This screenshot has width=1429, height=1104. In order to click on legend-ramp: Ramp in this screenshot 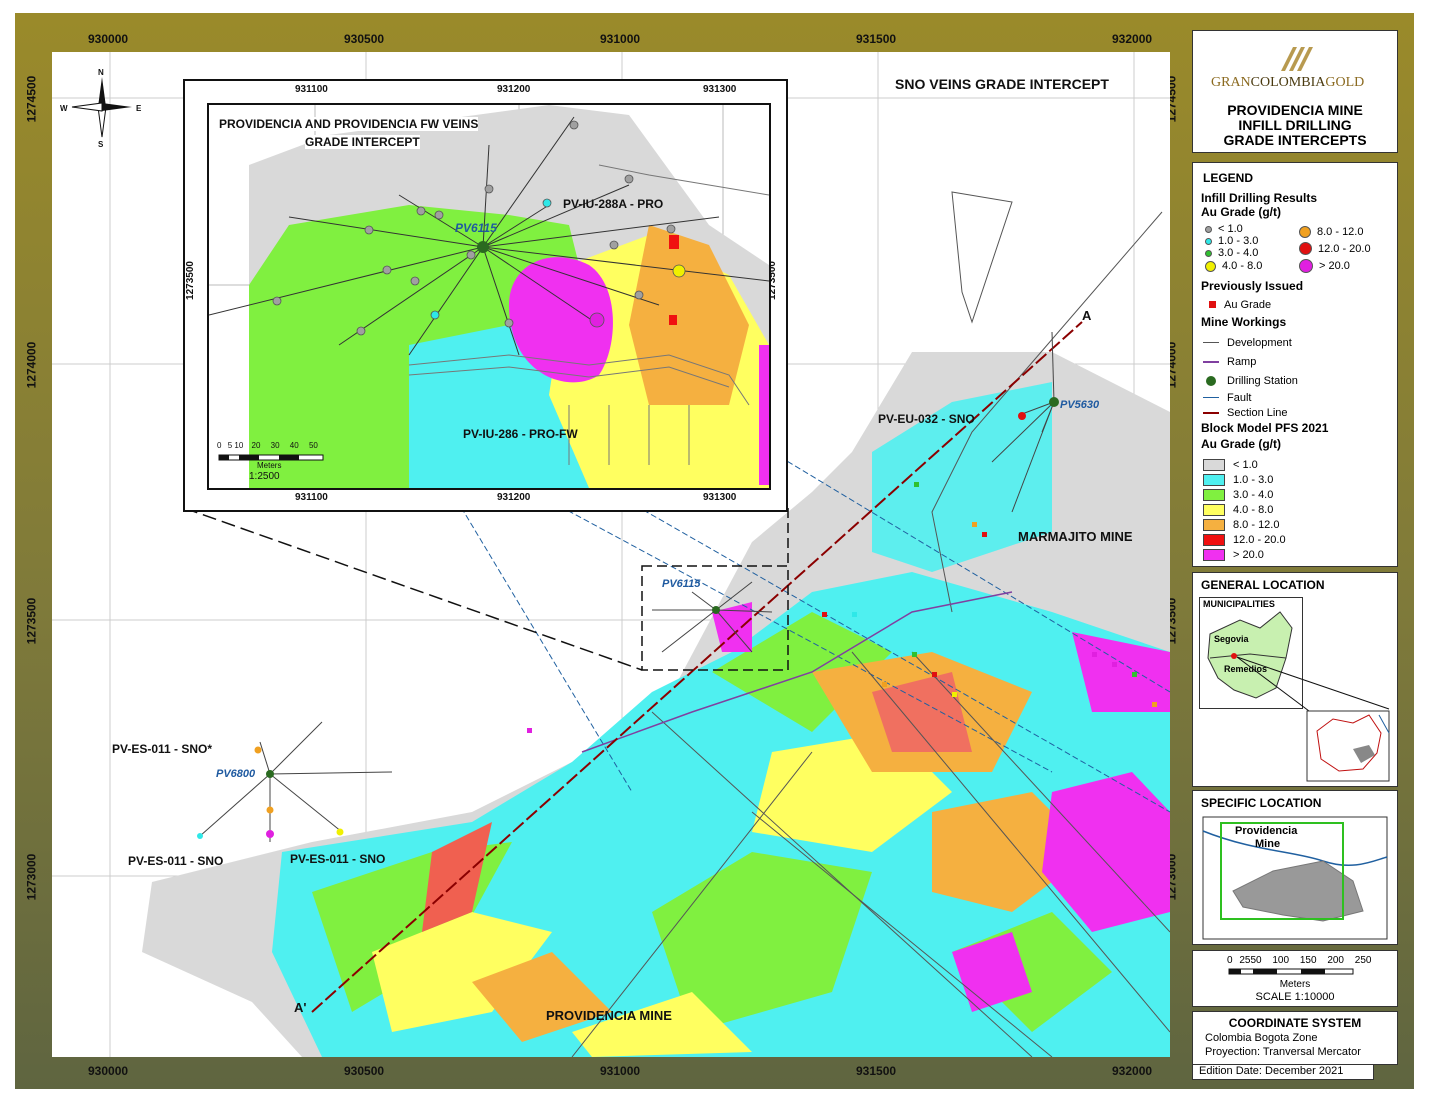, I will do `click(1250, 361)`.